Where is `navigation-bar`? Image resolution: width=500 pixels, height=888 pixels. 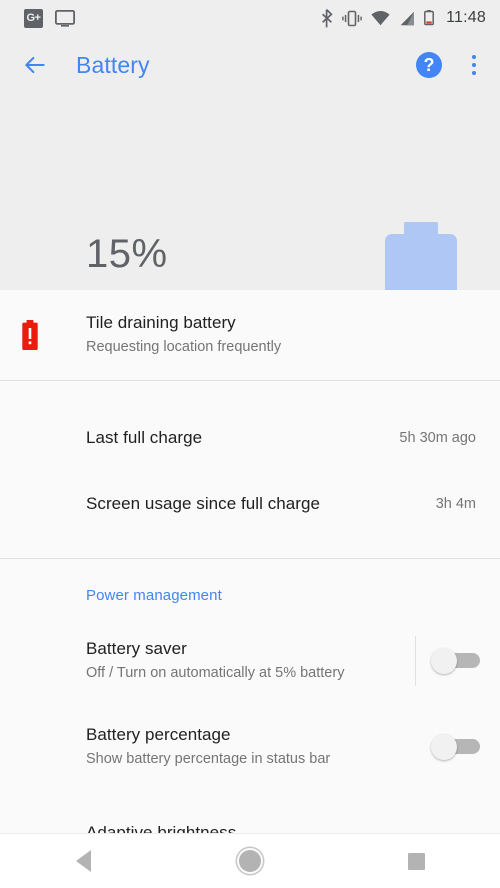
navigation-bar is located at coordinates (250, 860).